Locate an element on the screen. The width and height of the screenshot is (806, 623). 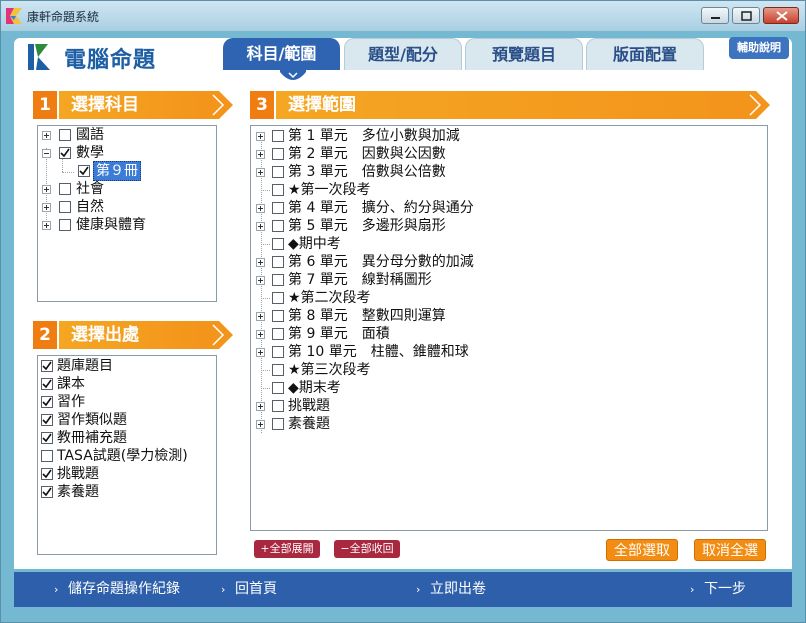
scope-item-label: 第 8 單元 整數四則運算 is located at coordinates (367, 316).